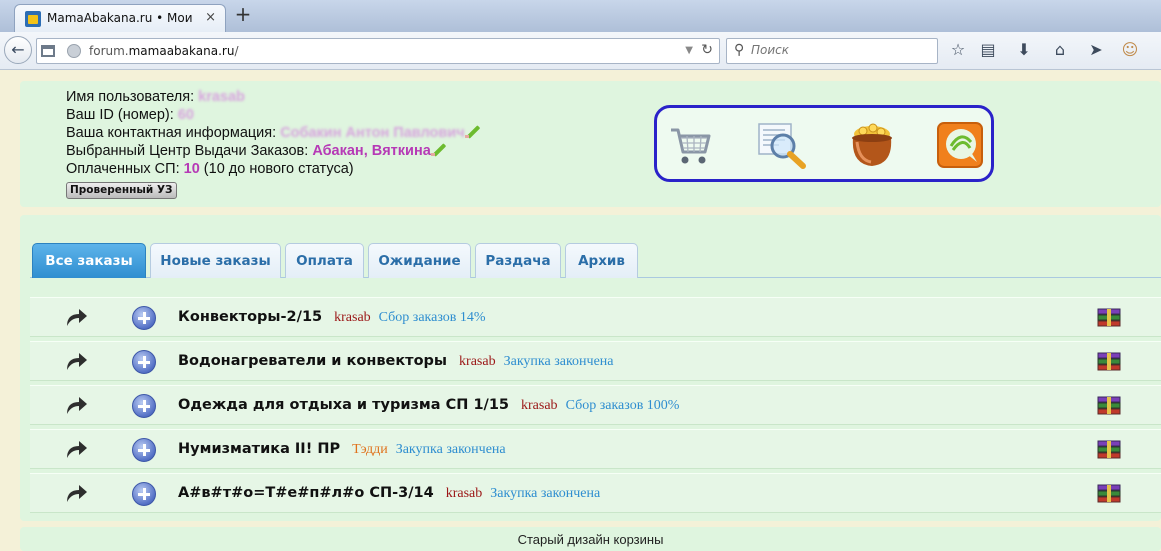 The height and width of the screenshot is (551, 1161). I want to click on tab-all-orders: Все заказы, so click(89, 260).